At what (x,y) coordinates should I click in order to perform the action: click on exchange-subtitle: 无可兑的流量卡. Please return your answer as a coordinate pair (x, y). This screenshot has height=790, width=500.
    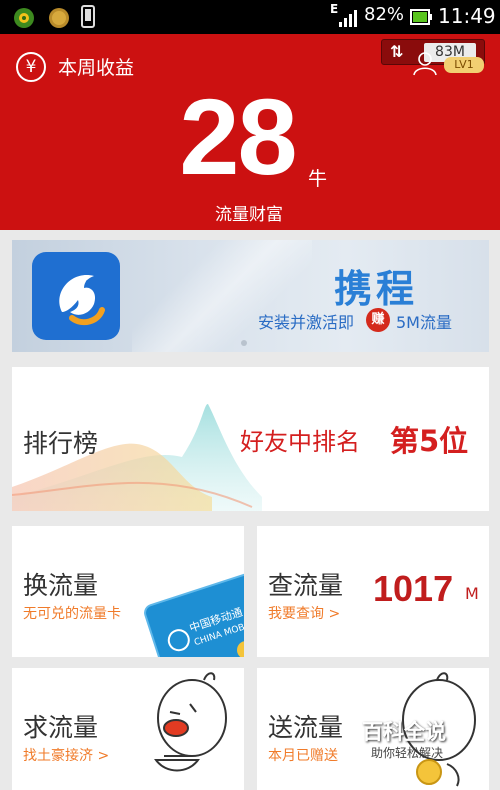
    Looking at the image, I should click on (72, 614).